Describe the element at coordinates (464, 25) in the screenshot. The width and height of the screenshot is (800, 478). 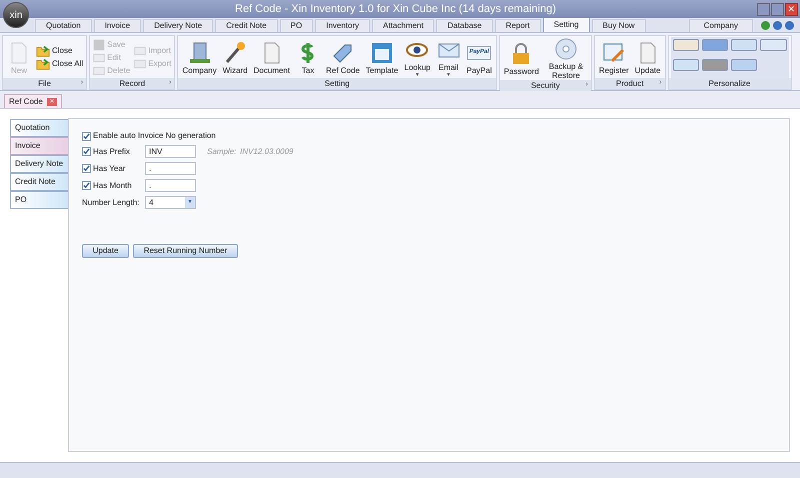
I see `menu-tab: Database` at that location.